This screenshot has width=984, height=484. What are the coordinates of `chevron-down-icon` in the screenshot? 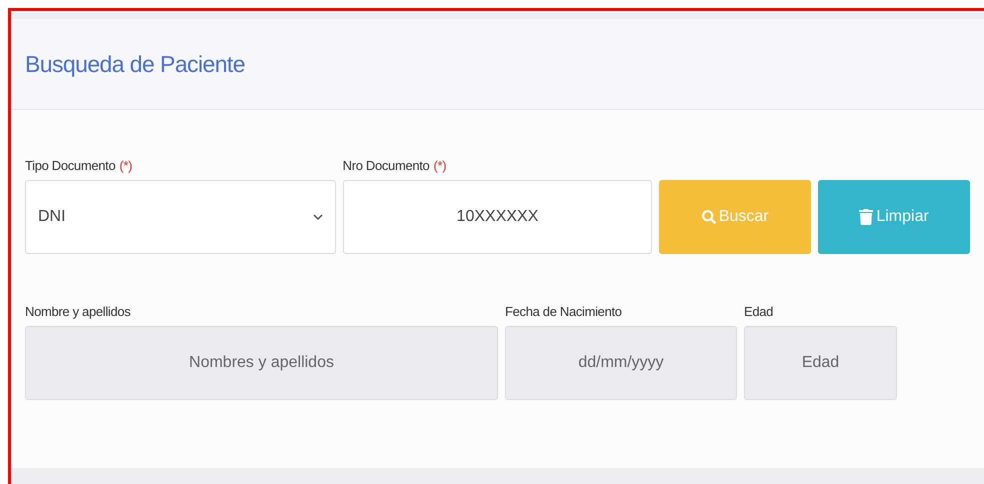 It's located at (317, 217).